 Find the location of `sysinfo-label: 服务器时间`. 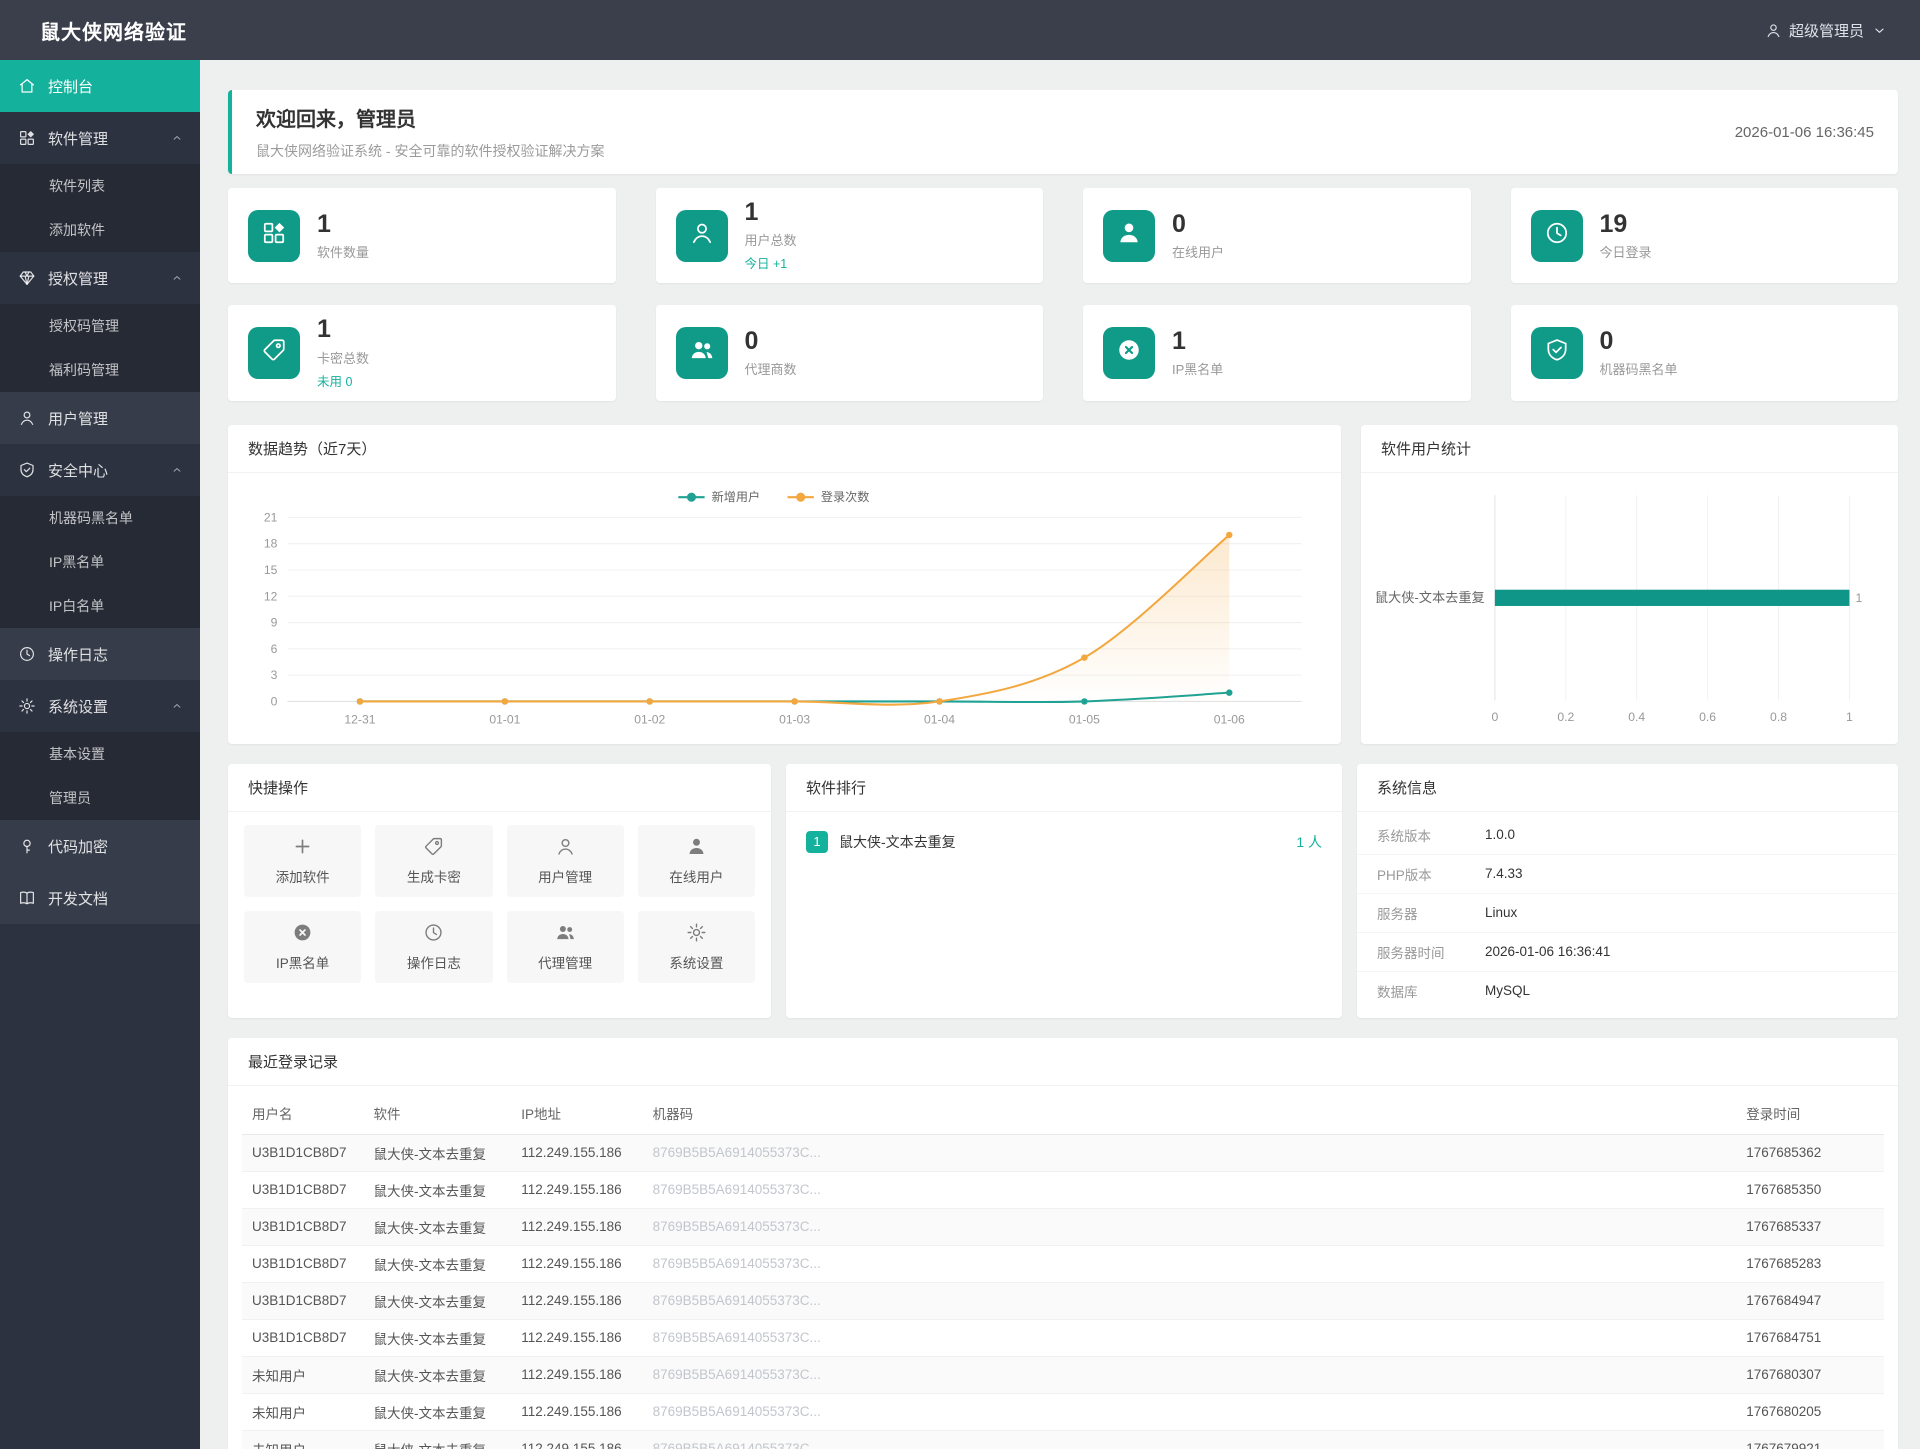

sysinfo-label: 服务器时间 is located at coordinates (1411, 953).